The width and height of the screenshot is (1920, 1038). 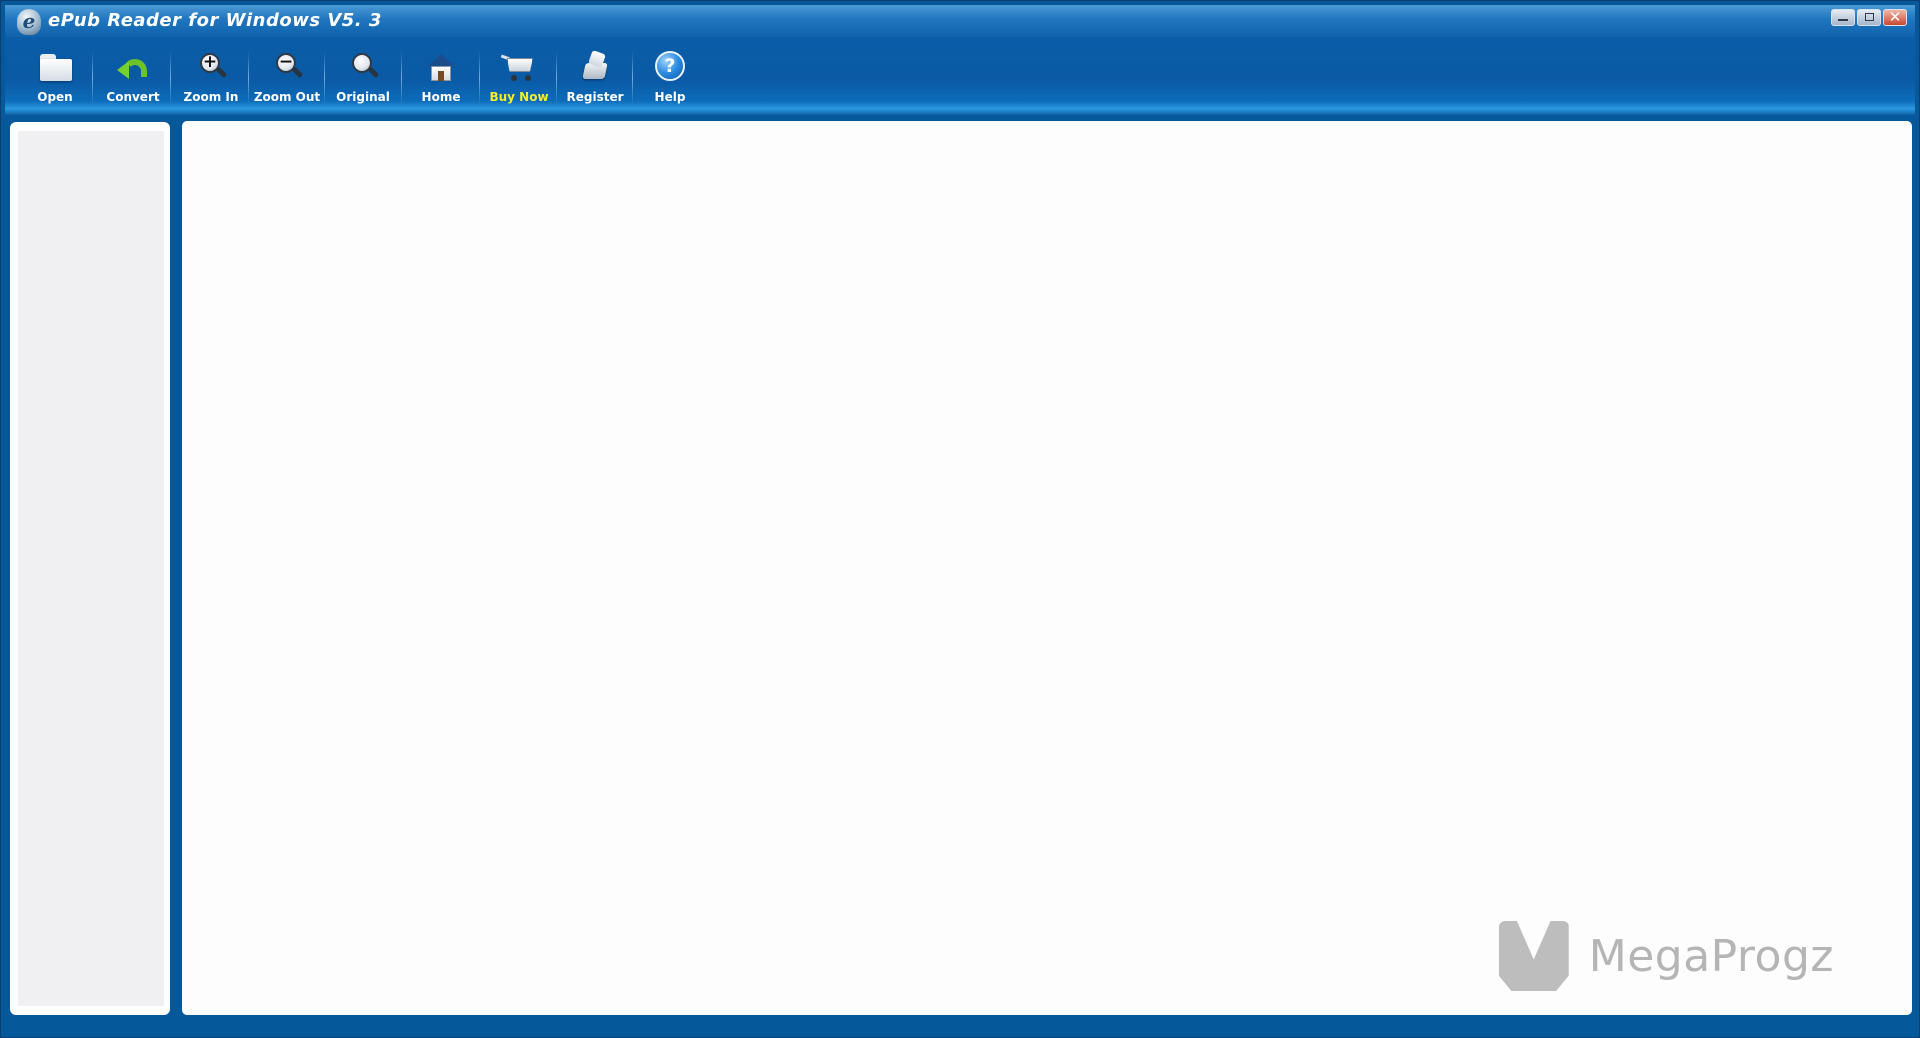 I want to click on open-label: Open, so click(x=55, y=97).